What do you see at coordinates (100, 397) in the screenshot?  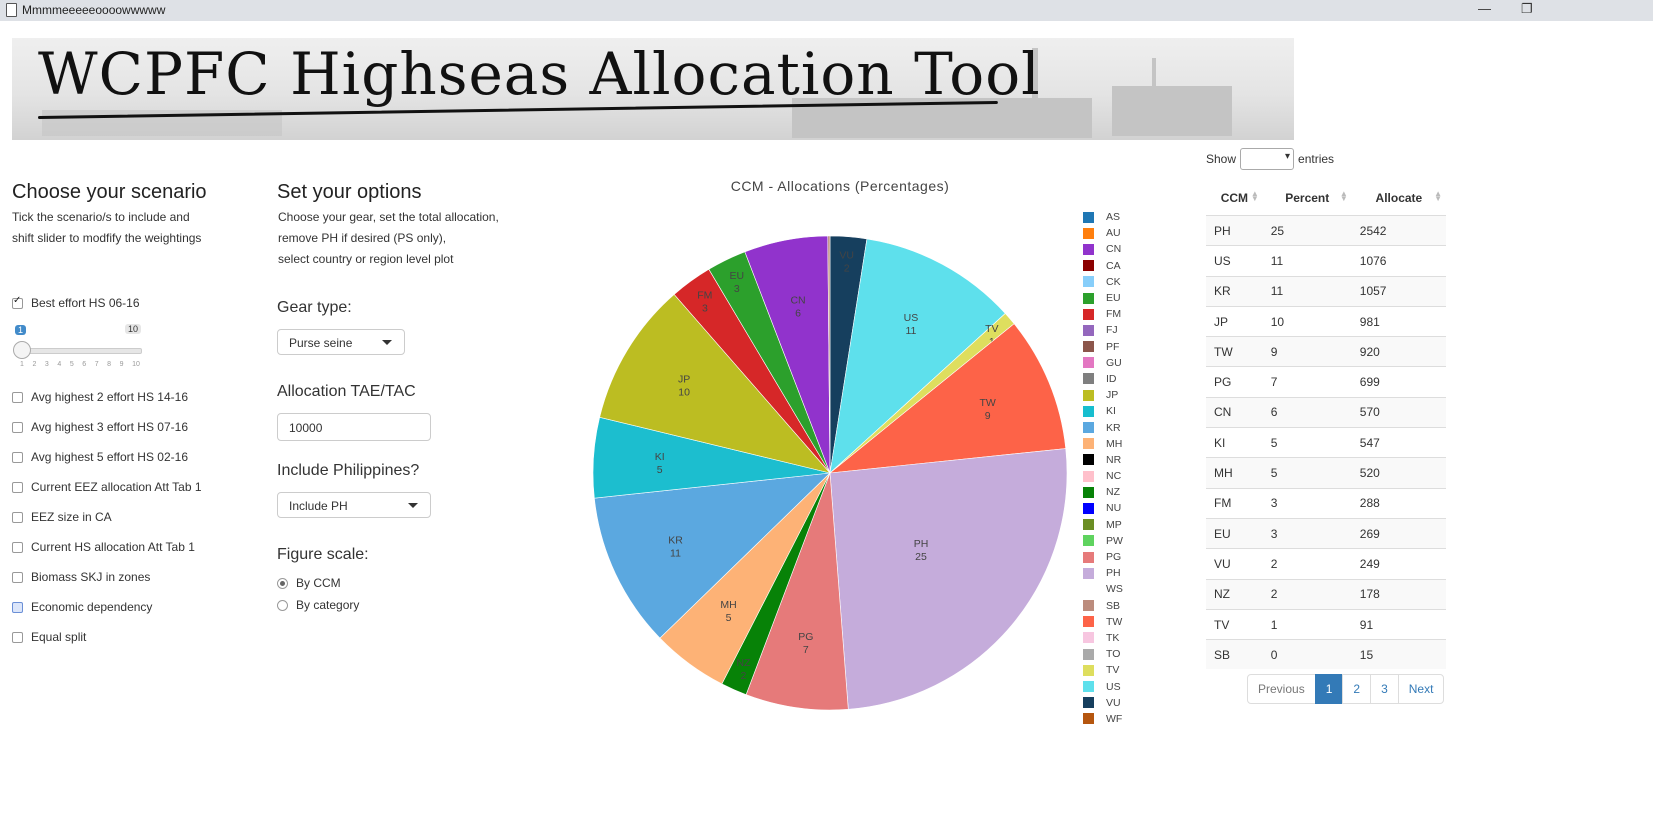 I see `scenario-checkbox-1: Avg highest 2 effort HS 14-16` at bounding box center [100, 397].